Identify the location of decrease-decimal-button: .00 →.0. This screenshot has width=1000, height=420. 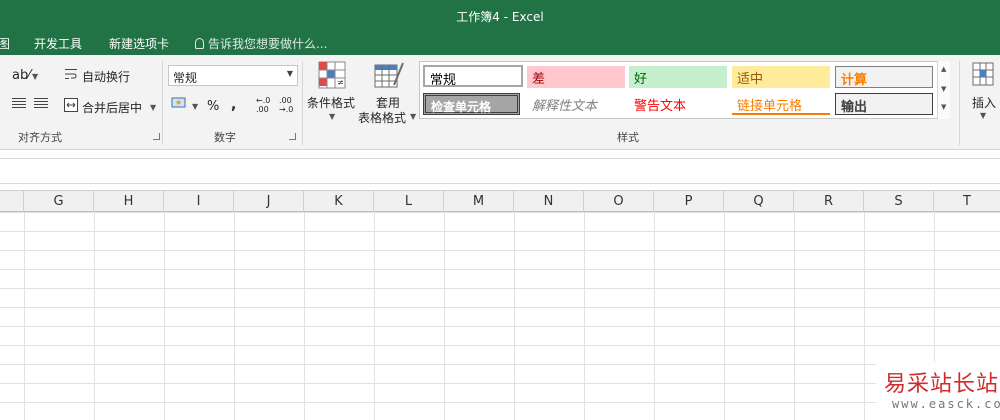
(286, 105).